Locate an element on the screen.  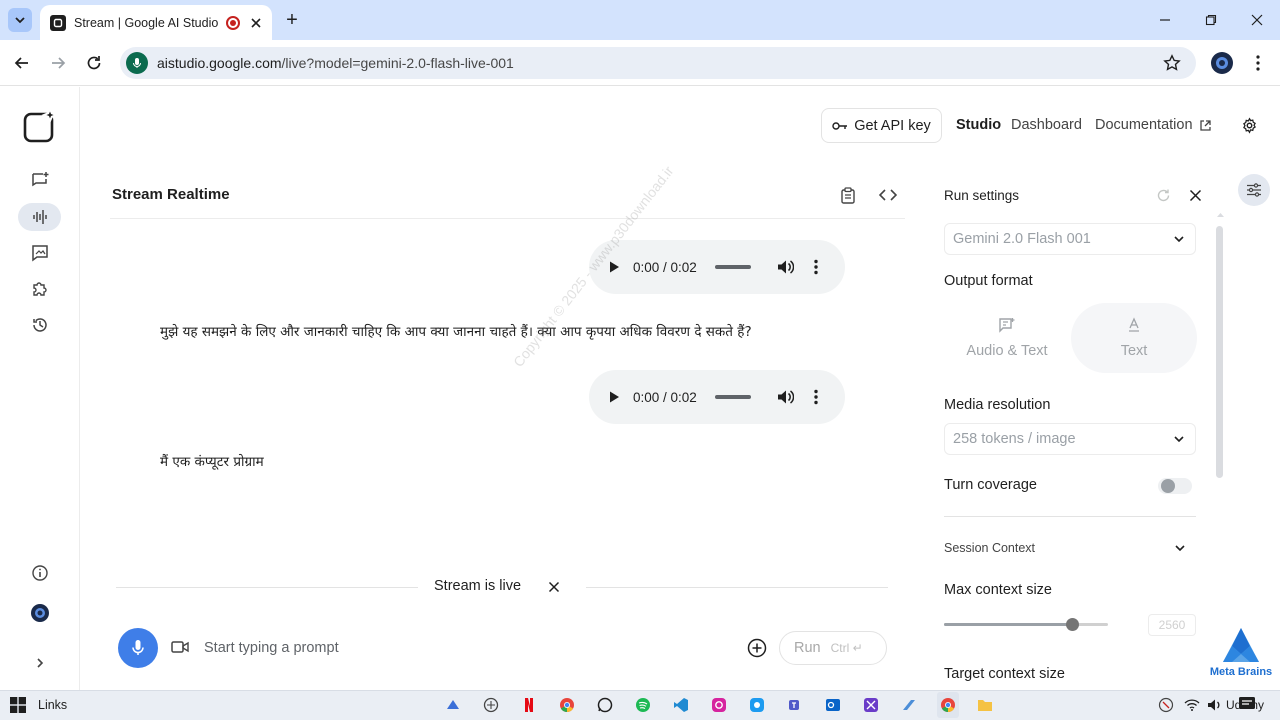
bookmark-star-button is located at coordinates (1172, 63).